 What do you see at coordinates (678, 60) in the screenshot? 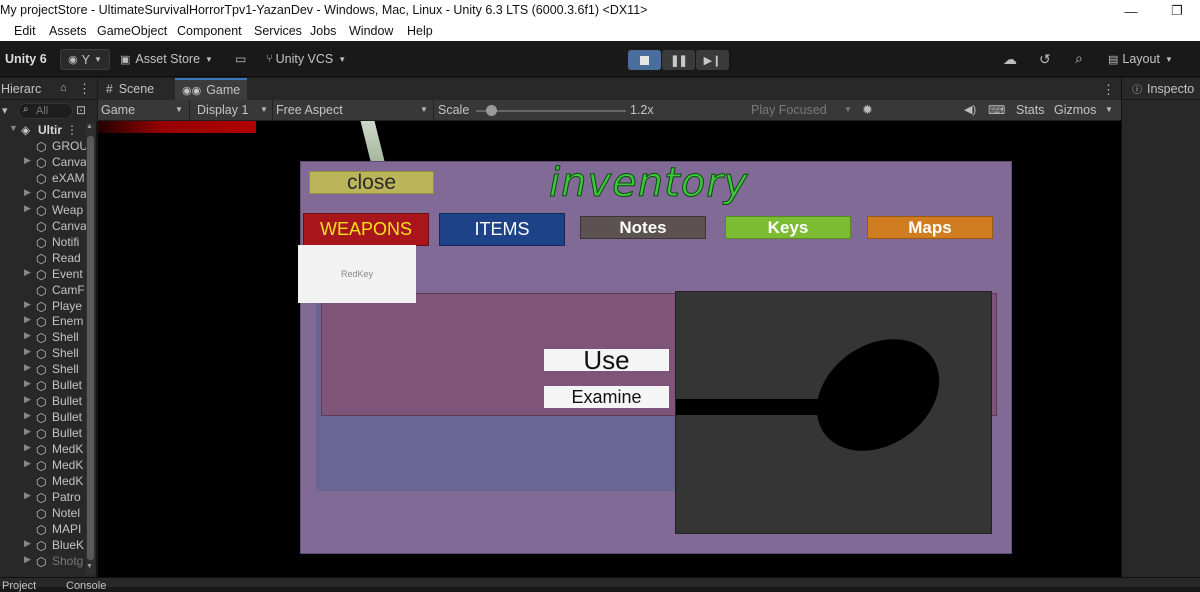
I see `pause-button: ❚❚` at bounding box center [678, 60].